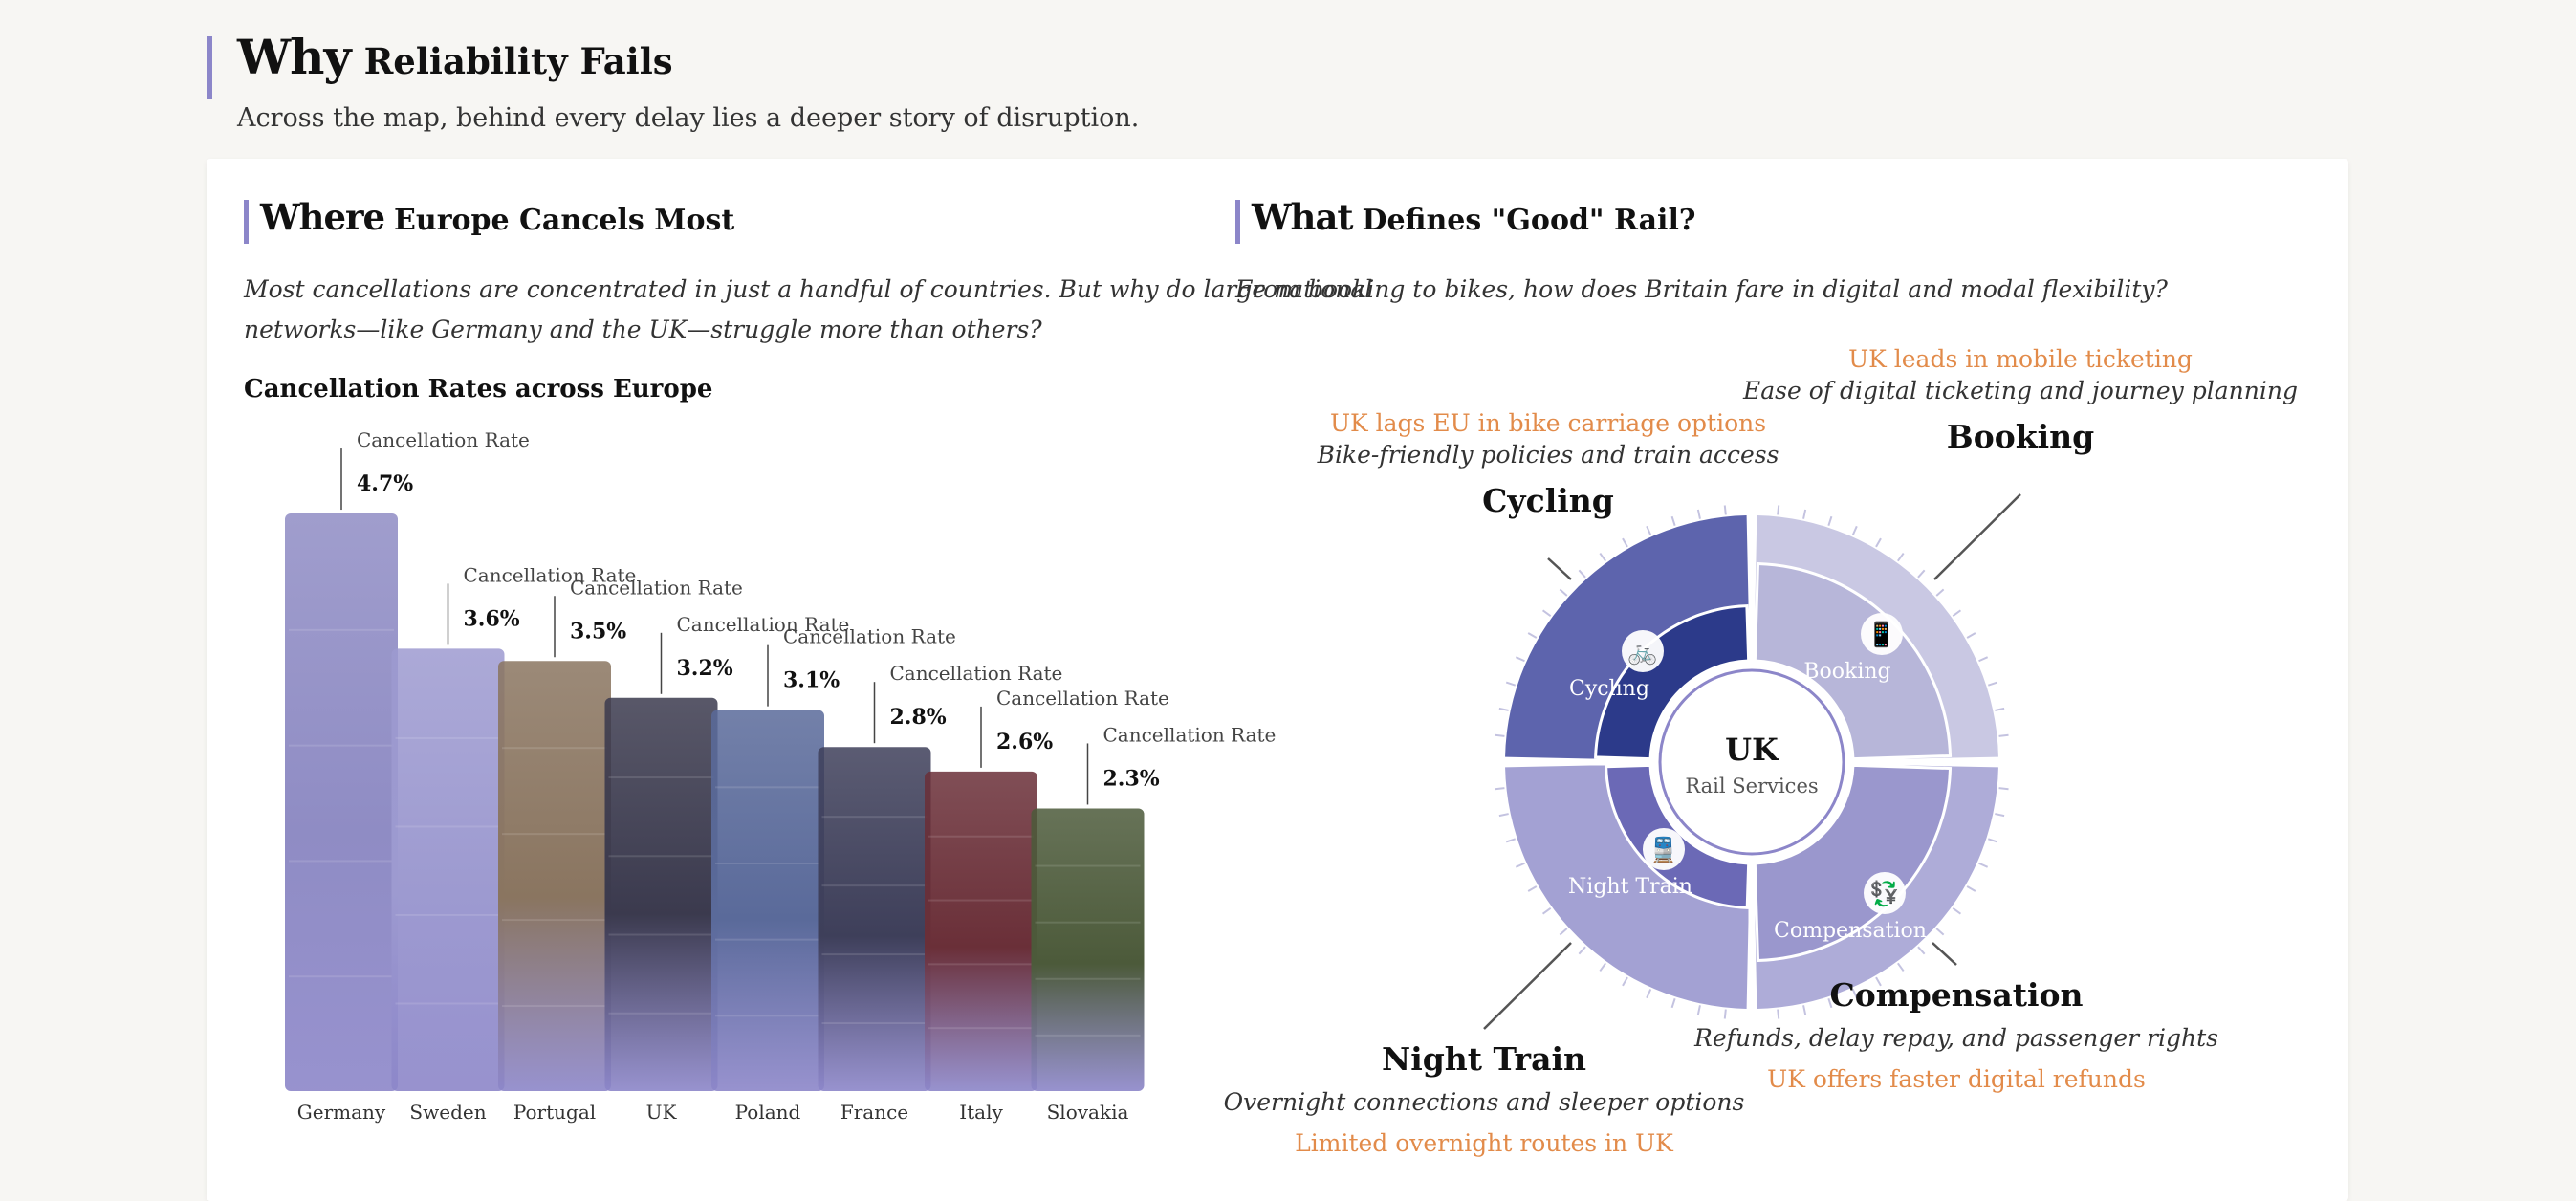  Describe the element at coordinates (1642, 652) in the screenshot. I see `bicycle-icon: 🚲` at that location.